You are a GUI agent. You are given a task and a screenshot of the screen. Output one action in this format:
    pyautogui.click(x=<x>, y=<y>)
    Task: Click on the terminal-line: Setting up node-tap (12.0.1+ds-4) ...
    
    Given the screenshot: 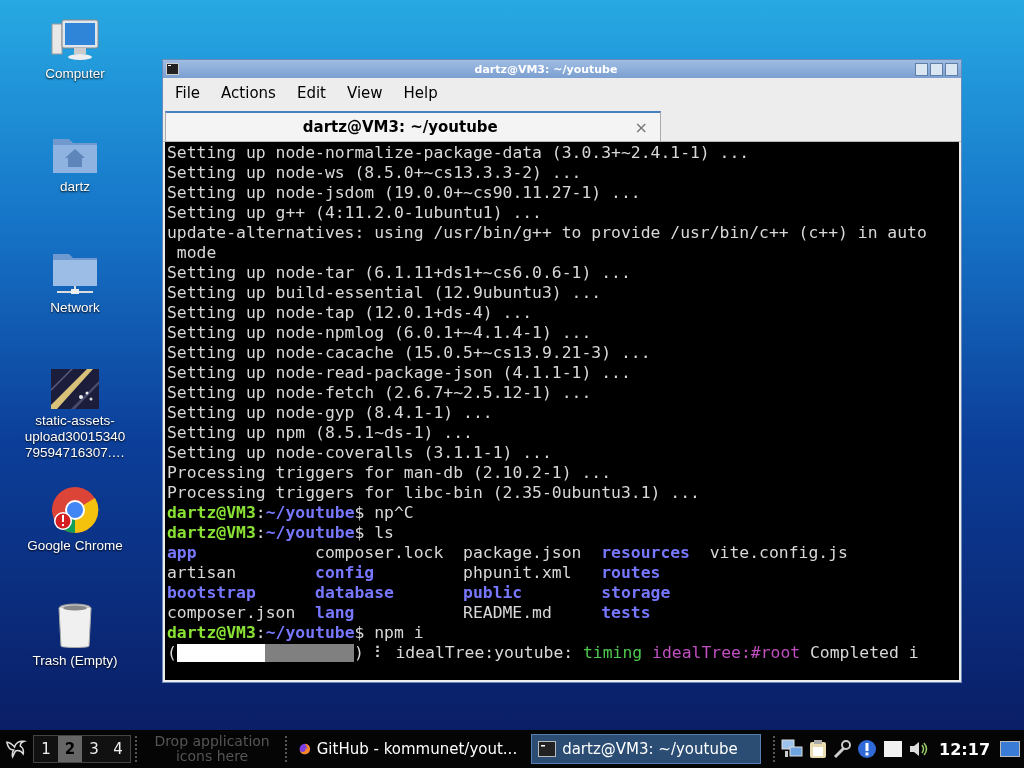 What is the action you would take?
    pyautogui.click(x=350, y=313)
    